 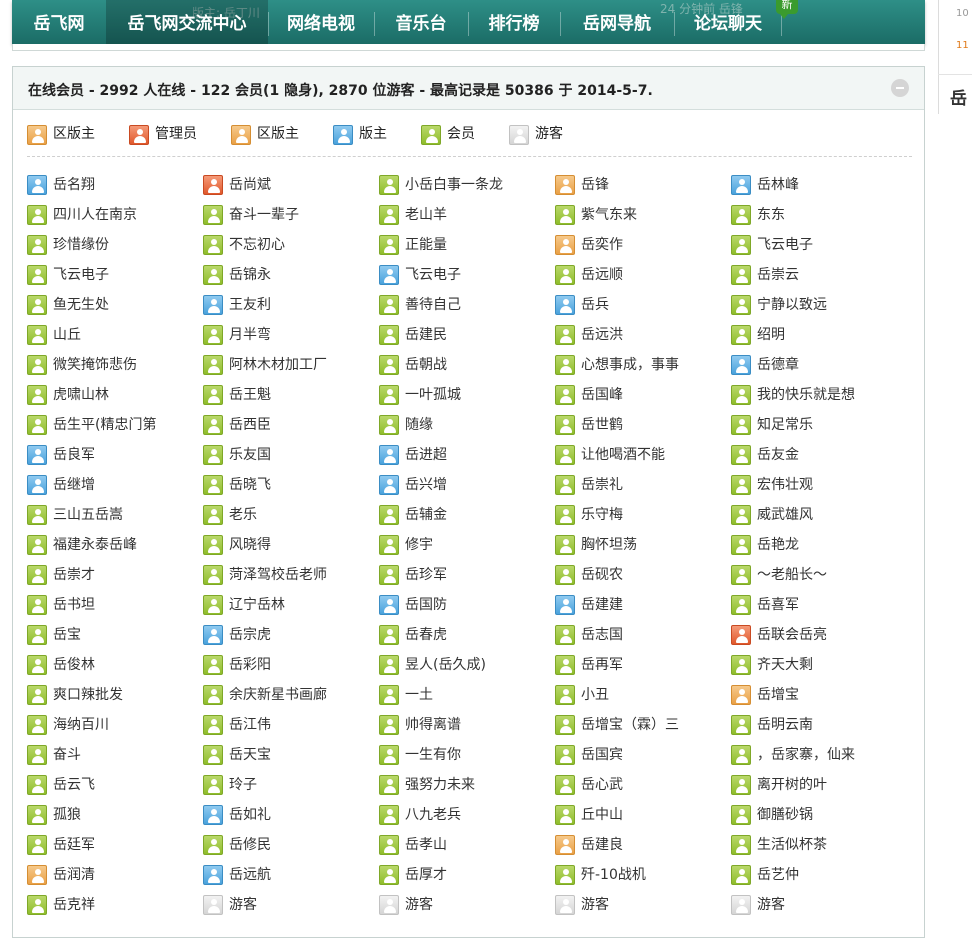 I want to click on member-list-item: 三山五岳嵩, so click(x=112, y=515).